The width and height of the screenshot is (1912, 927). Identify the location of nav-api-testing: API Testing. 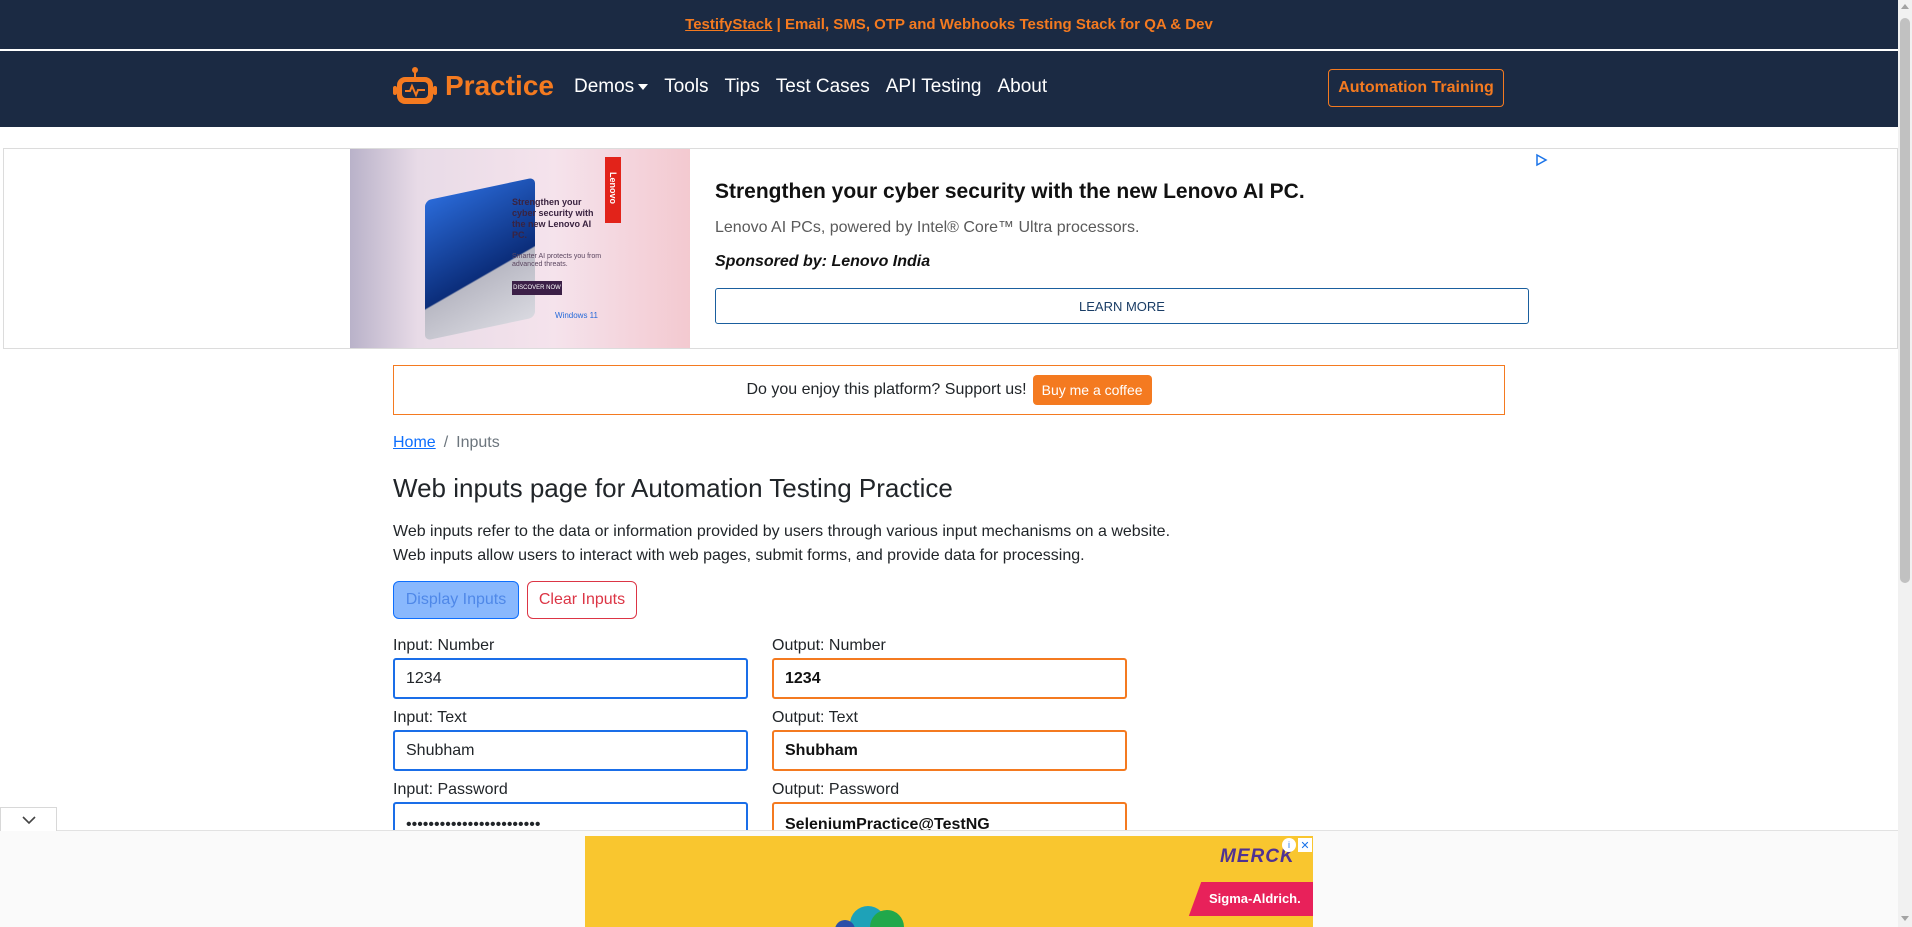
(934, 87).